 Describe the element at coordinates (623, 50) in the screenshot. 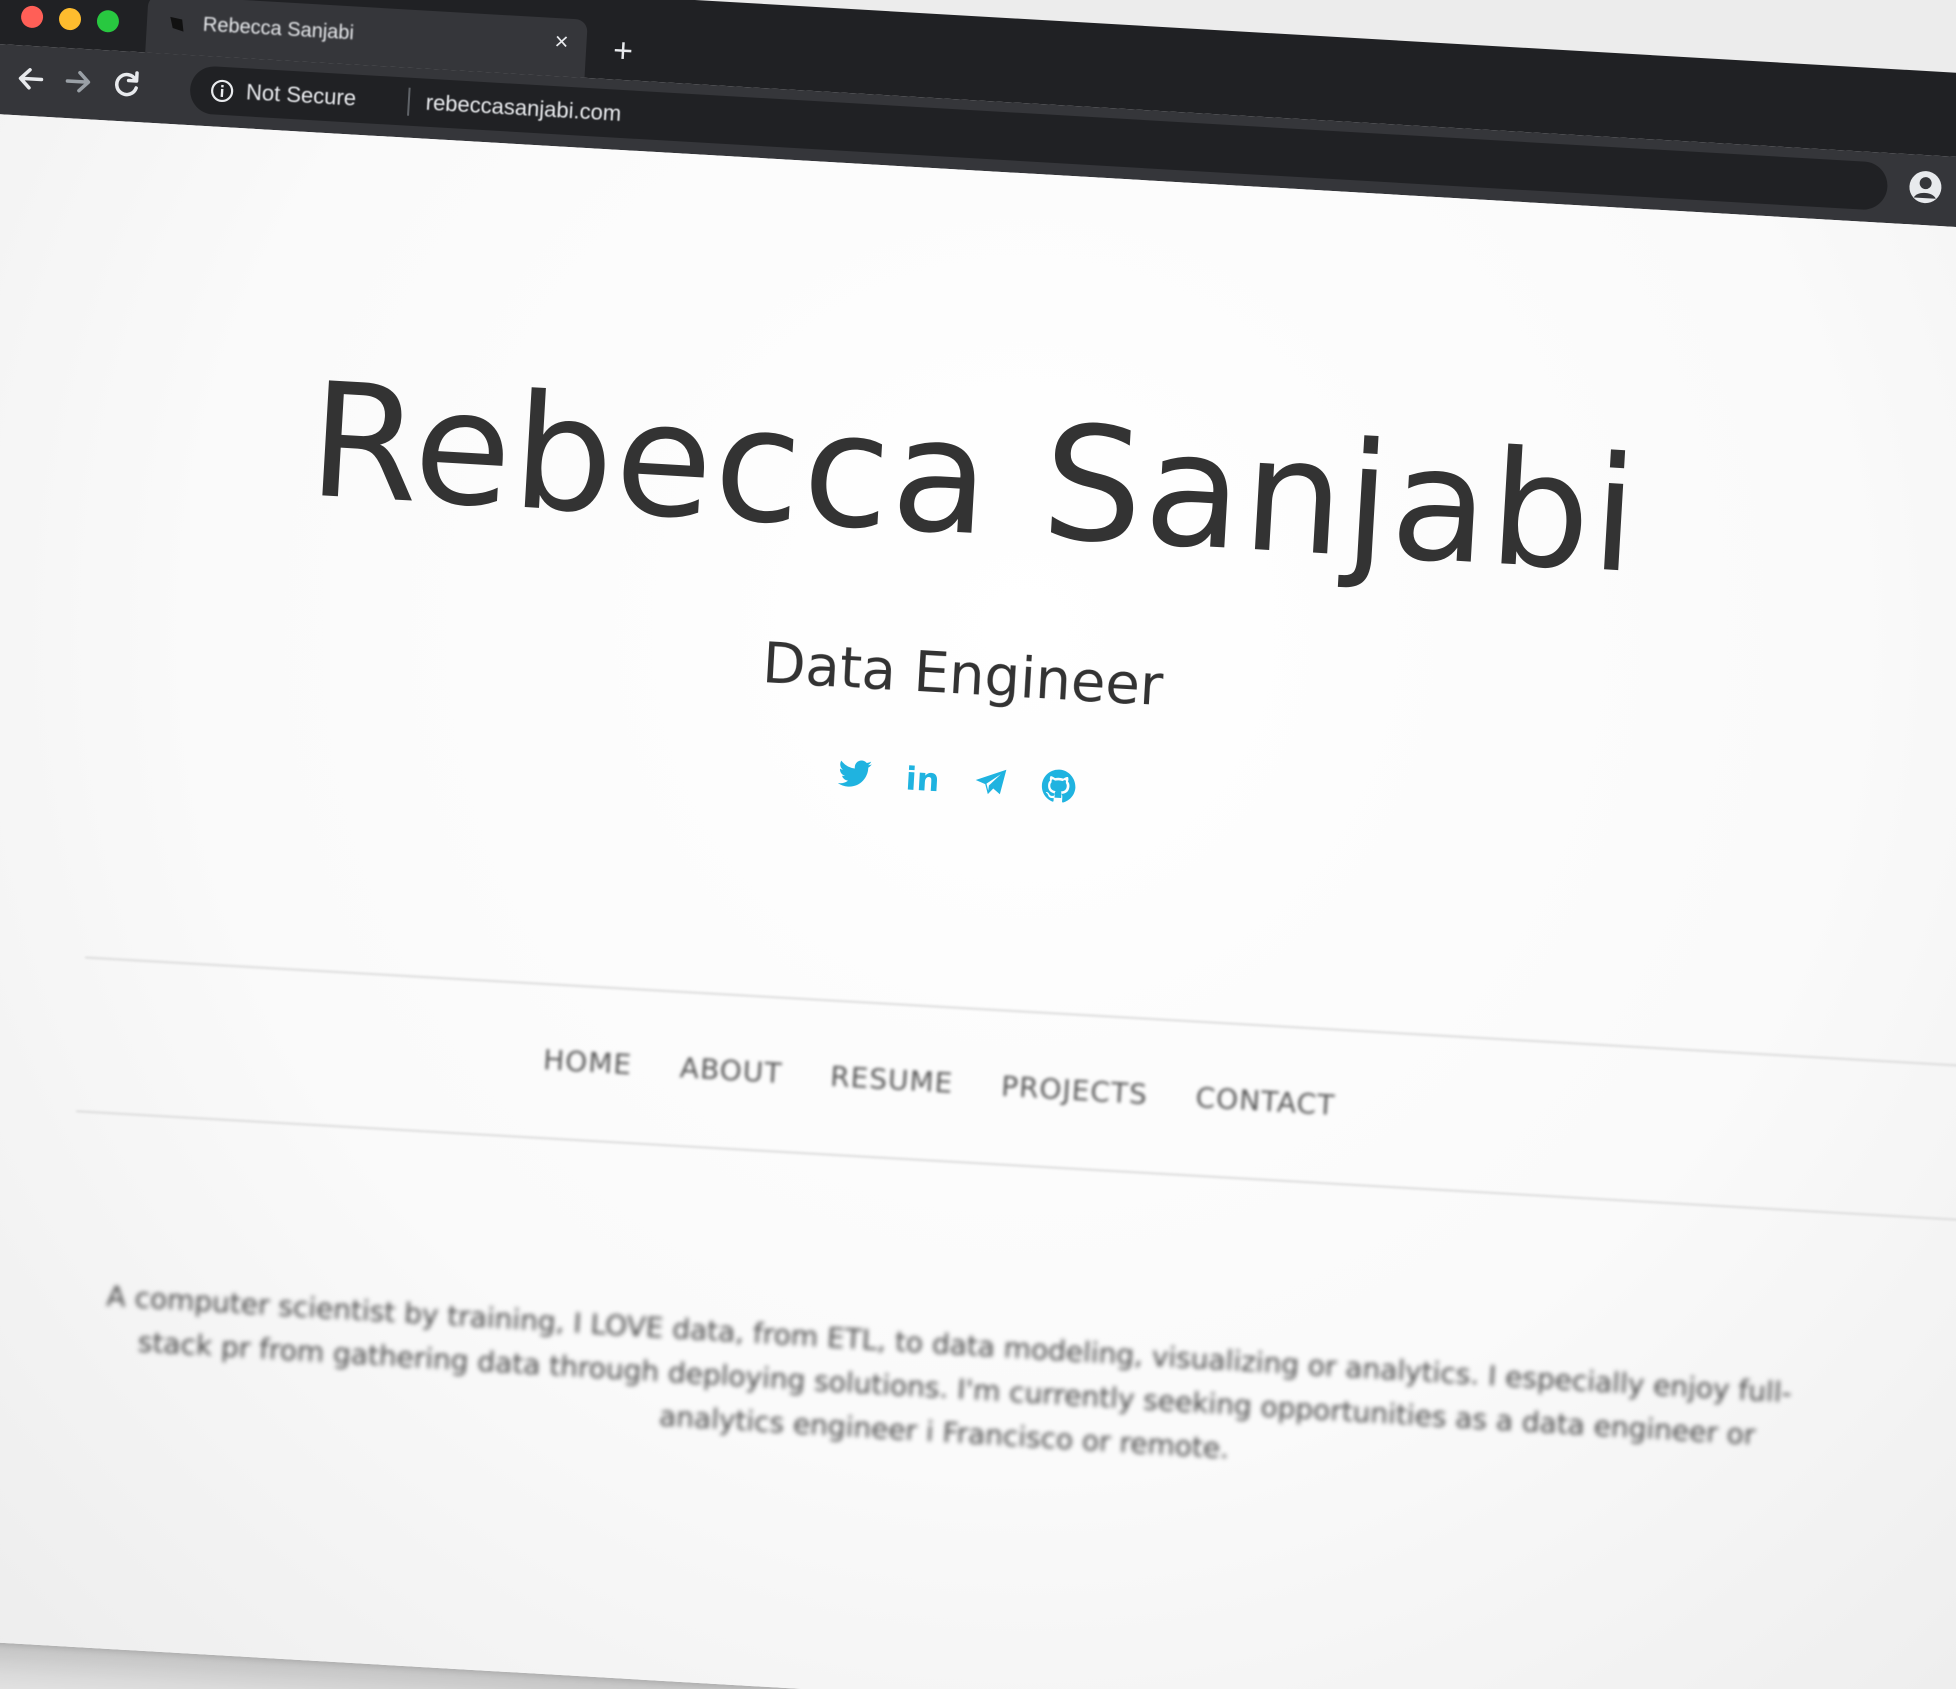

I see `new-tab-button: +` at that location.